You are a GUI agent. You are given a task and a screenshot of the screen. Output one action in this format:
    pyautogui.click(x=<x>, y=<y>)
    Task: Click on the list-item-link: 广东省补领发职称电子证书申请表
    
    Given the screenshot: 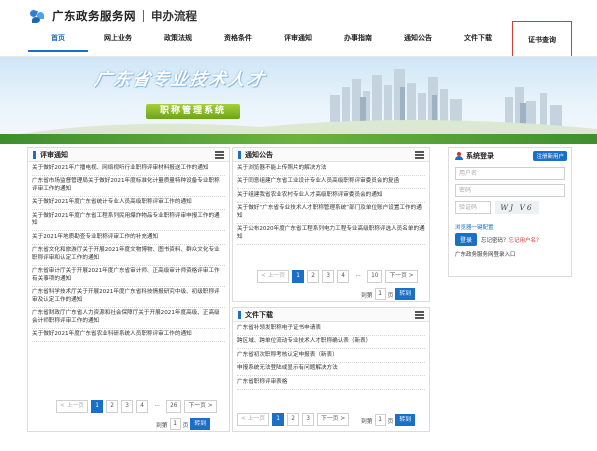 What is the action you would take?
    pyautogui.click(x=279, y=328)
    